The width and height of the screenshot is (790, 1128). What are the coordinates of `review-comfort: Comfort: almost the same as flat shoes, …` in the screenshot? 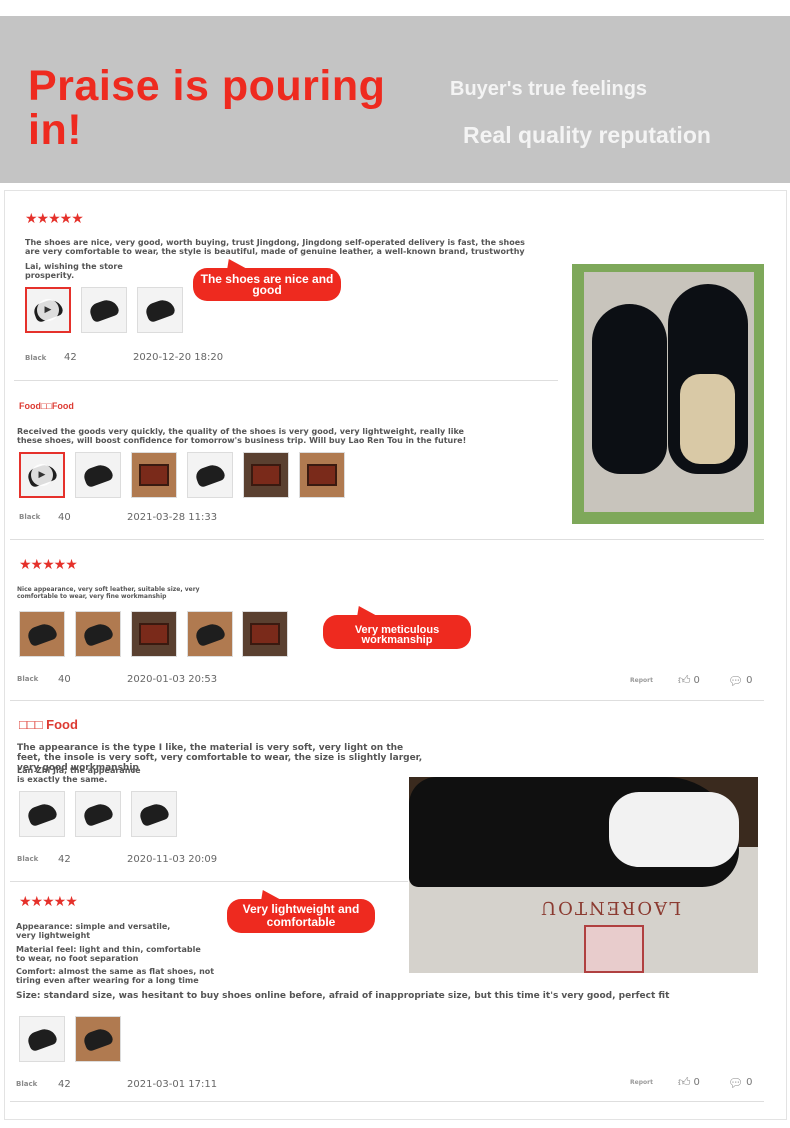 It's located at (115, 976).